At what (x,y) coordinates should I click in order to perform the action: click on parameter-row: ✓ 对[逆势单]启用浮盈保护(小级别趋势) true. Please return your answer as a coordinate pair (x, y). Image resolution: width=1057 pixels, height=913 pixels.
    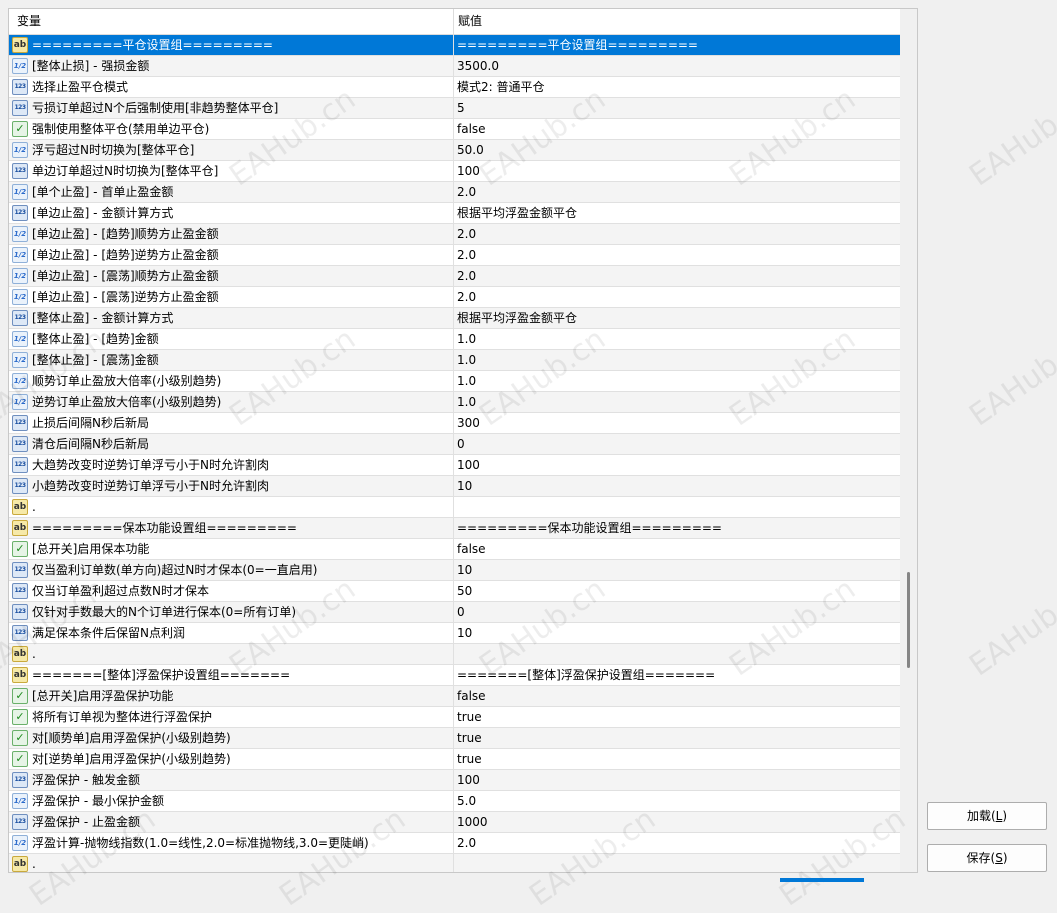
    Looking at the image, I should click on (454, 759).